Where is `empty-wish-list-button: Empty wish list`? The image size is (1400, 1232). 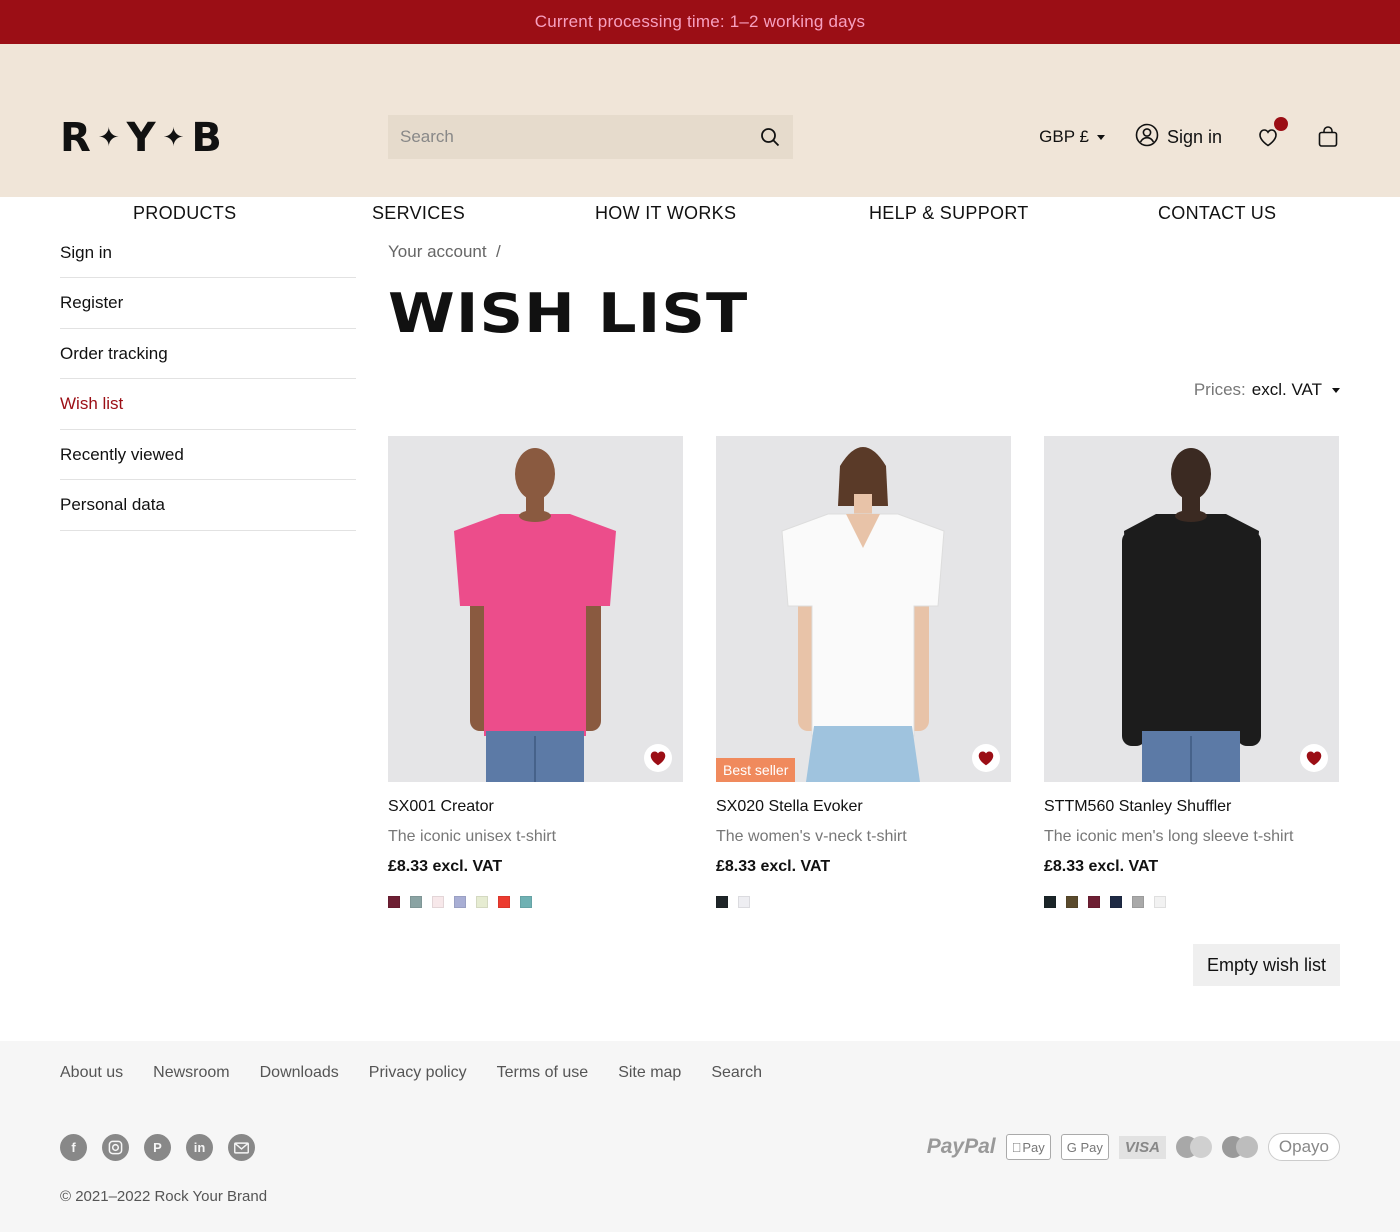 empty-wish-list-button: Empty wish list is located at coordinates (1266, 965).